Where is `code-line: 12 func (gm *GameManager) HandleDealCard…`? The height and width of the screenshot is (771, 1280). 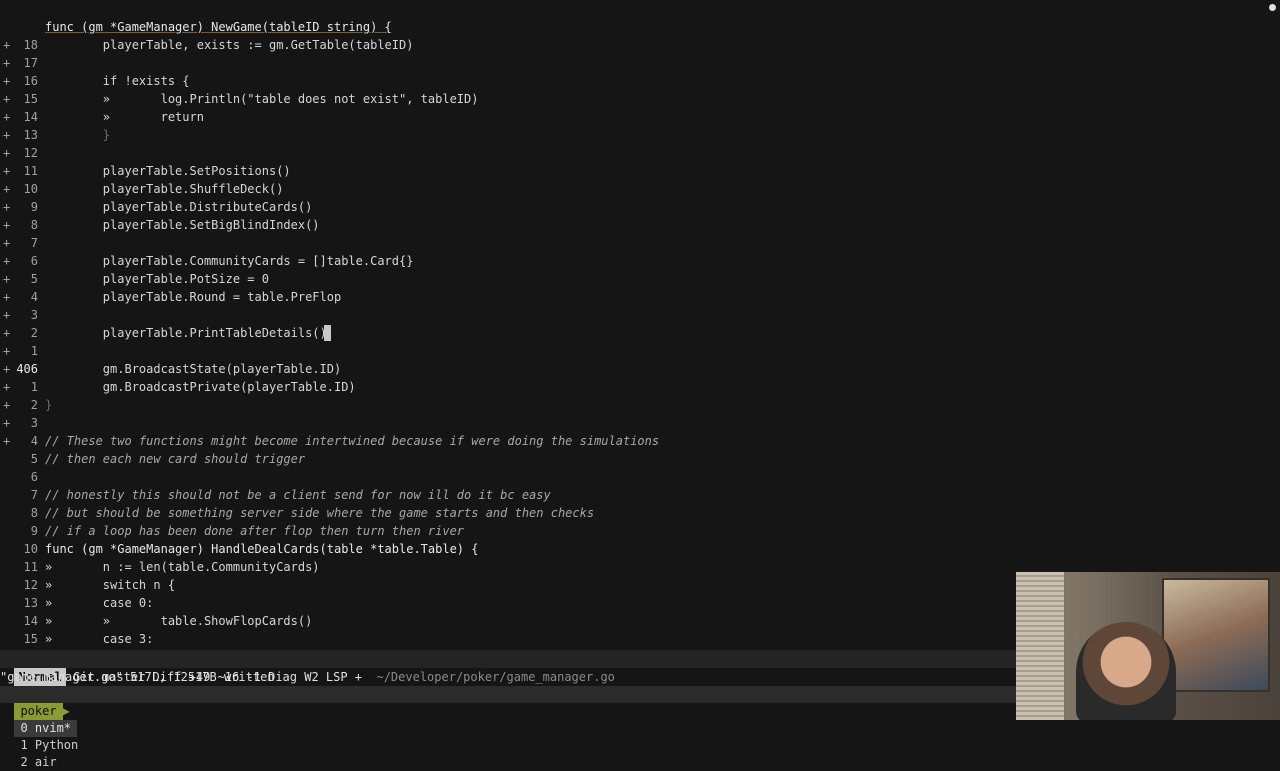
code-line: 12 func (gm *GameManager) HandleDealCard… is located at coordinates (640, 566).